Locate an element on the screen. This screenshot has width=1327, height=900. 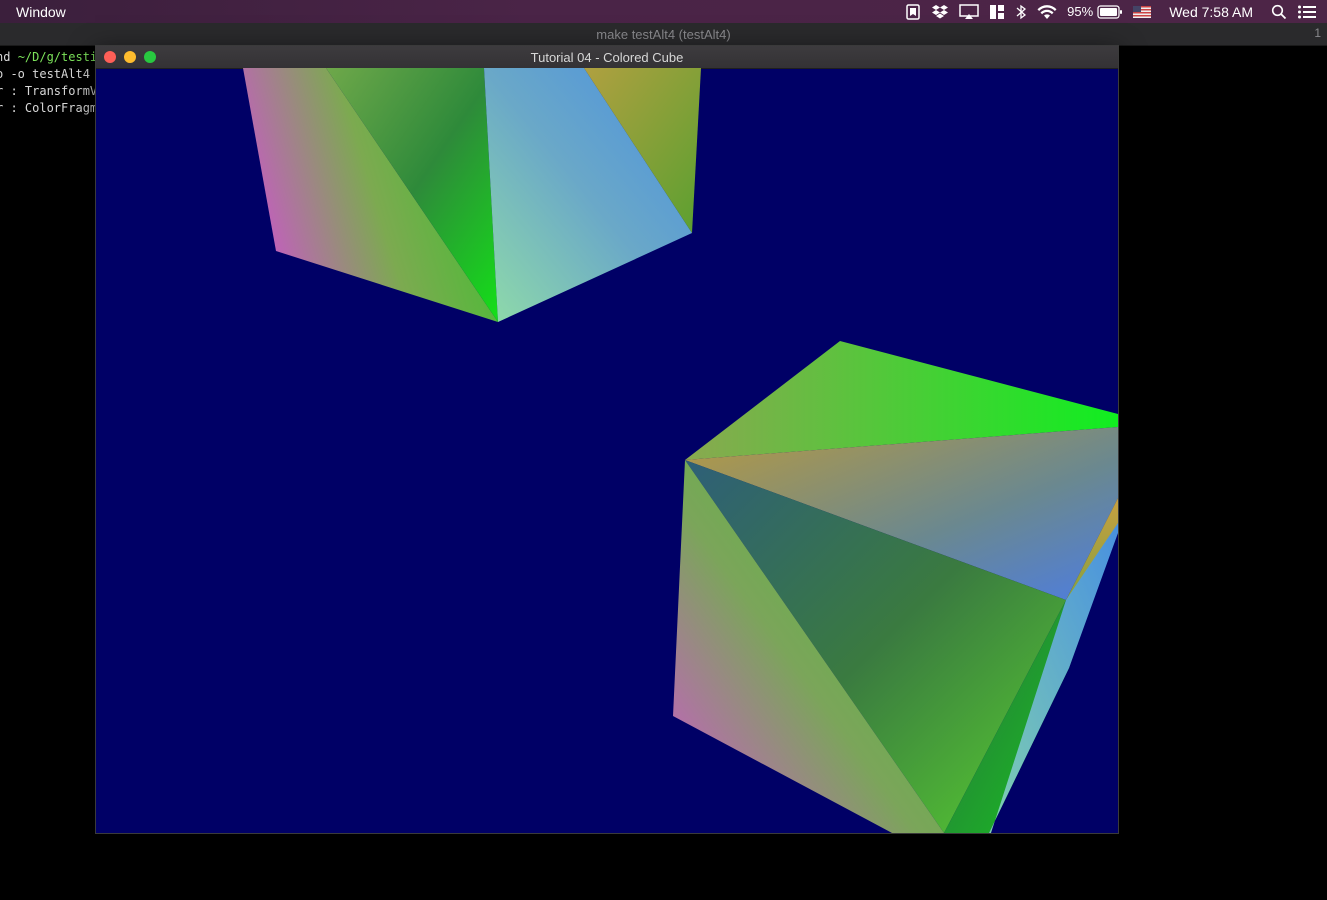
us-flag-icon is located at coordinates (1142, 11).